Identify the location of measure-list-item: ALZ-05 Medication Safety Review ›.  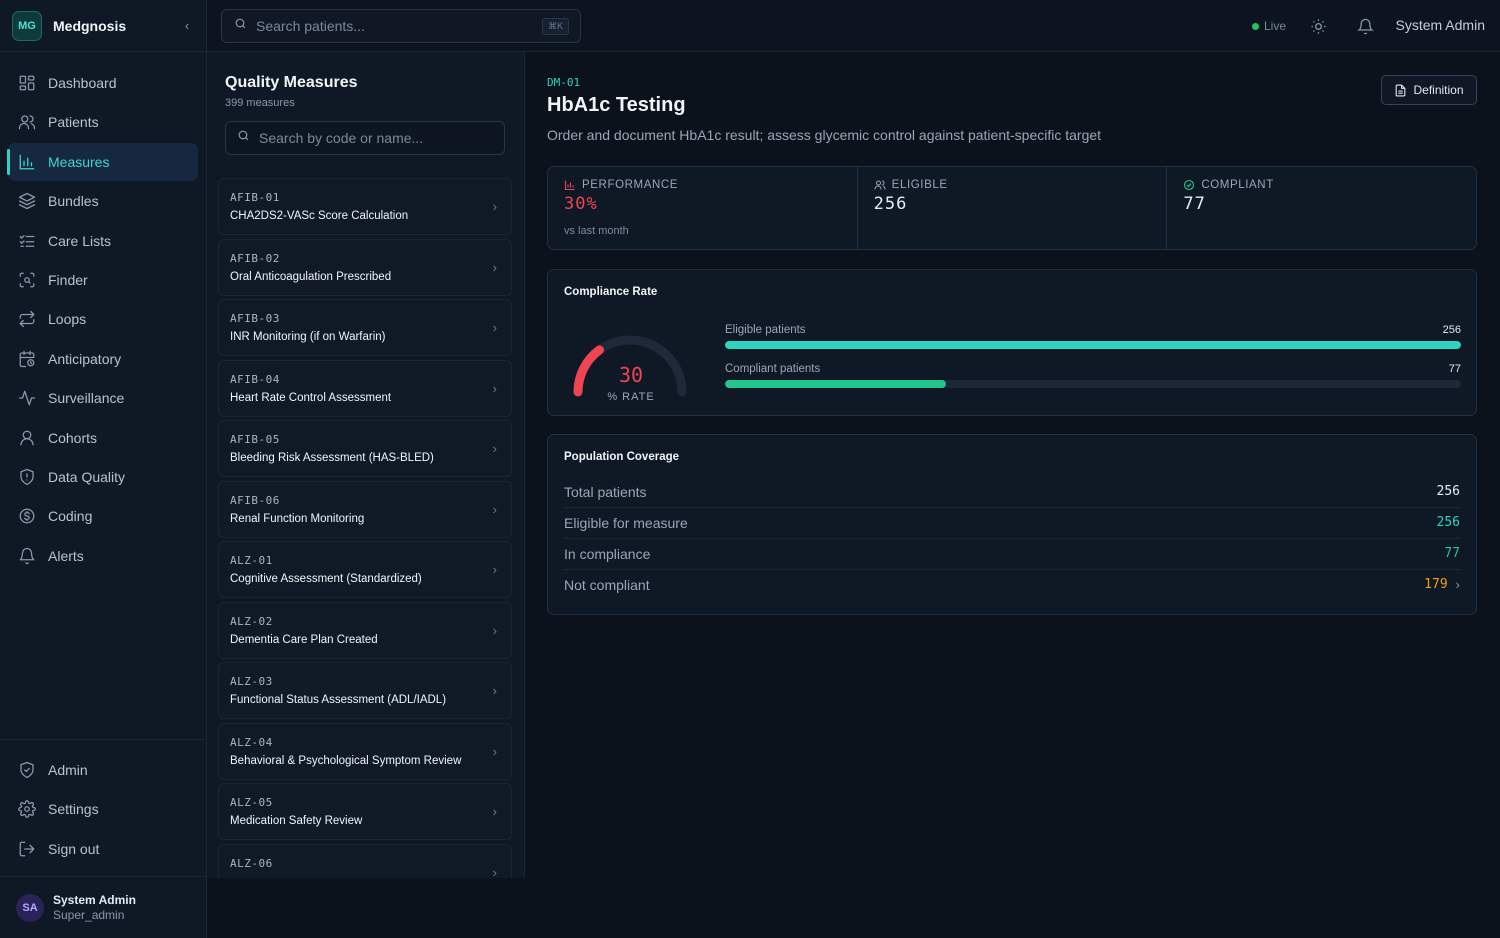
(365, 811).